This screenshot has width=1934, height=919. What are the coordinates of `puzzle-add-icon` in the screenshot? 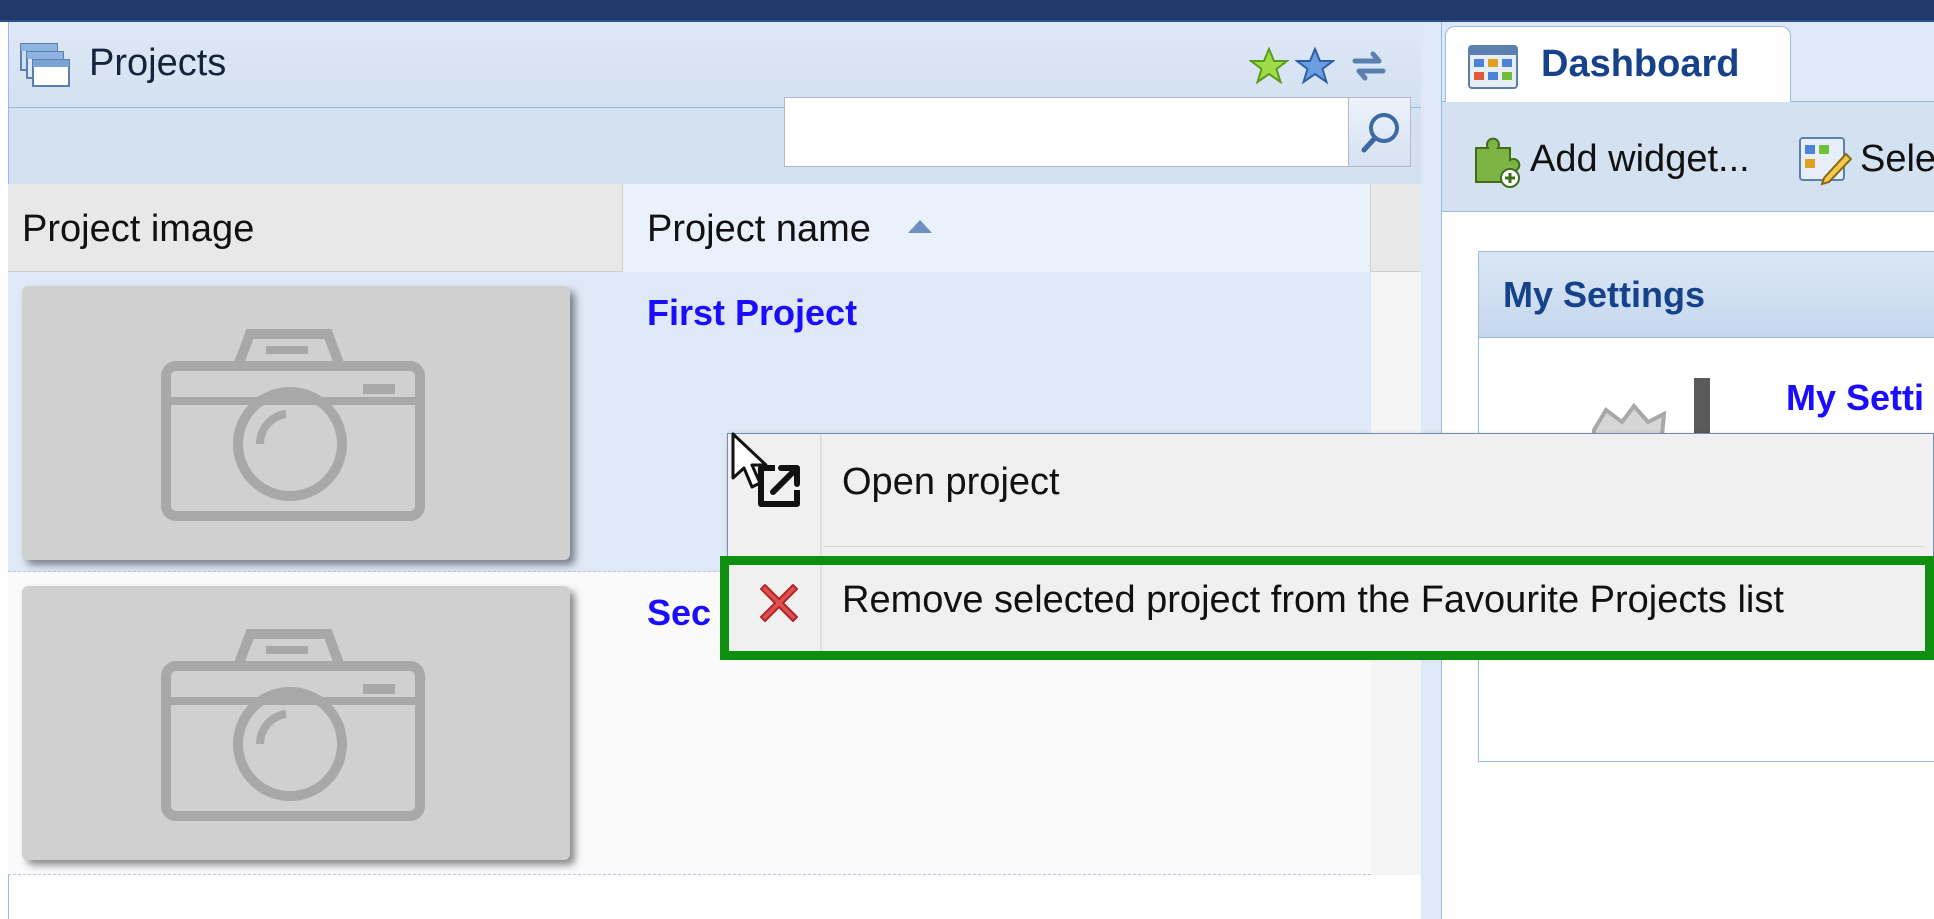 It's located at (1498, 162).